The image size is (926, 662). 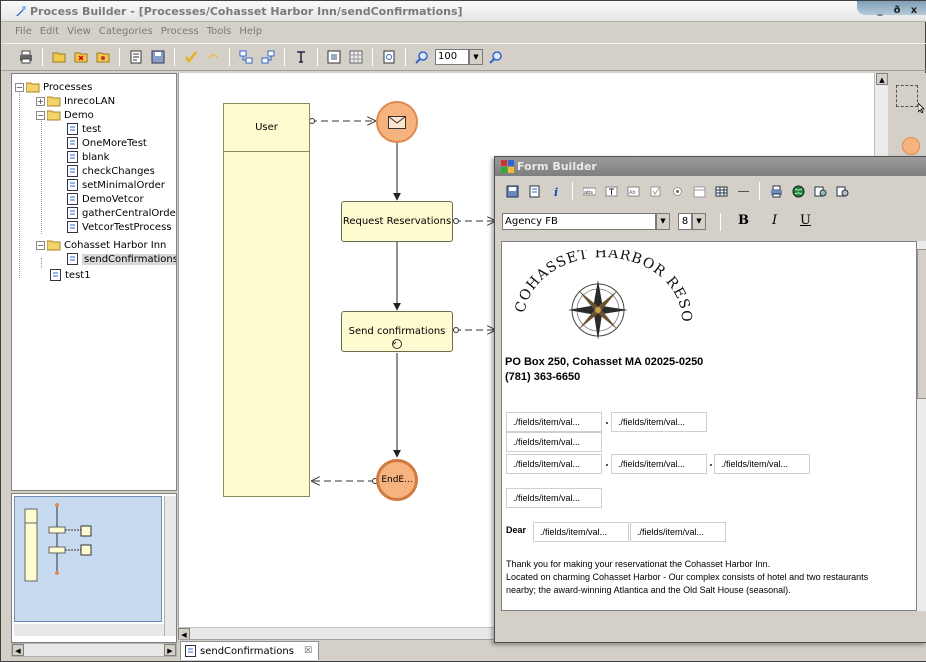 I want to click on save-button, so click(x=158, y=57).